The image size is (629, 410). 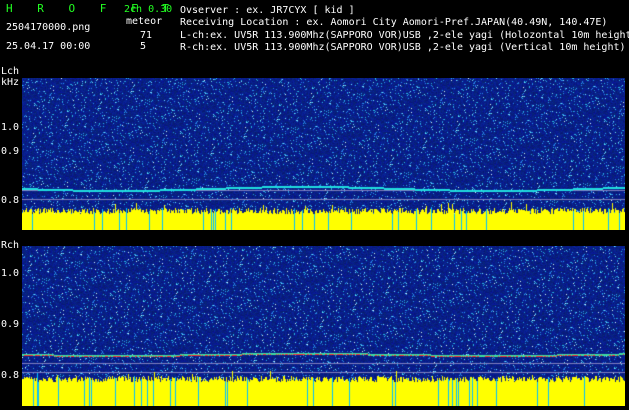 I want to click on filename: 2504170000.png, so click(x=48, y=27).